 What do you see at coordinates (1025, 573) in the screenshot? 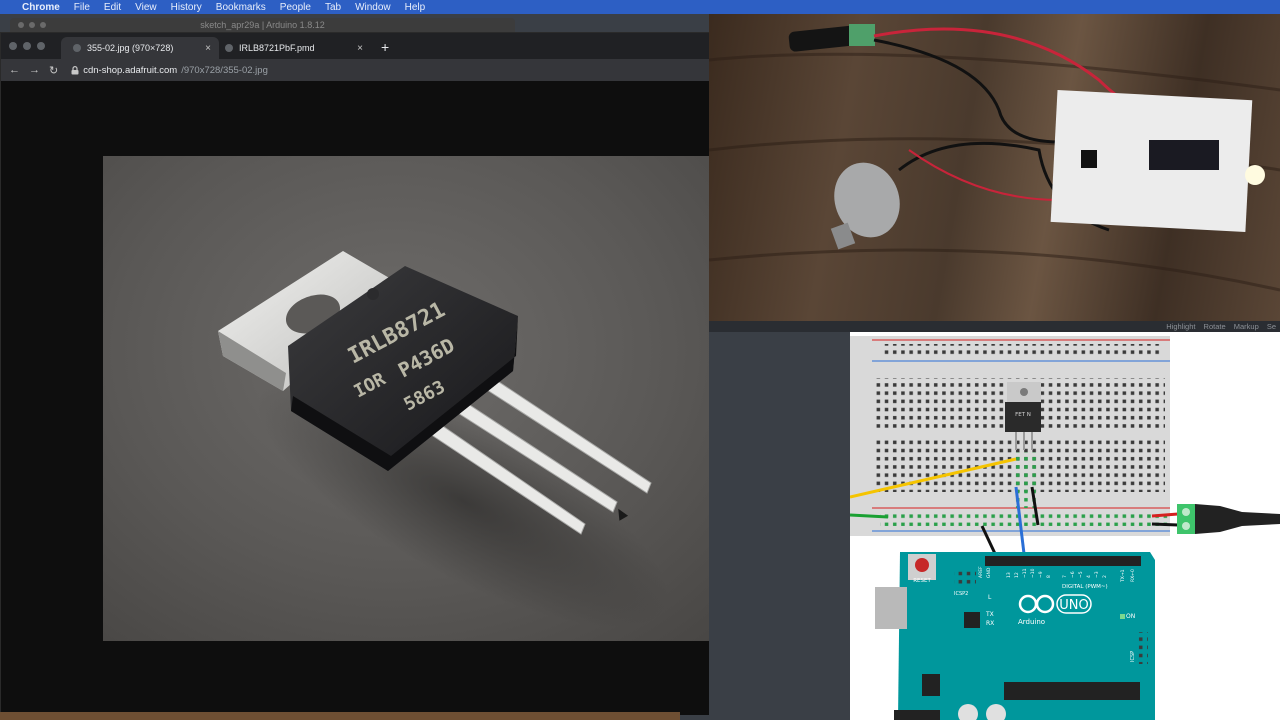
I see `pin-label: ~11` at bounding box center [1025, 573].